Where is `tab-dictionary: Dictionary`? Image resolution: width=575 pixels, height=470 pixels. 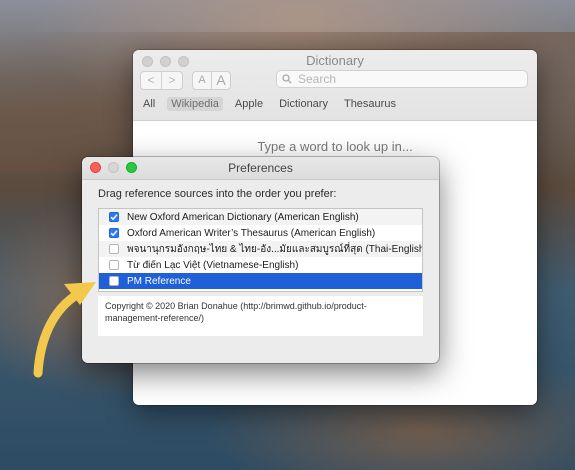
tab-dictionary: Dictionary is located at coordinates (303, 104).